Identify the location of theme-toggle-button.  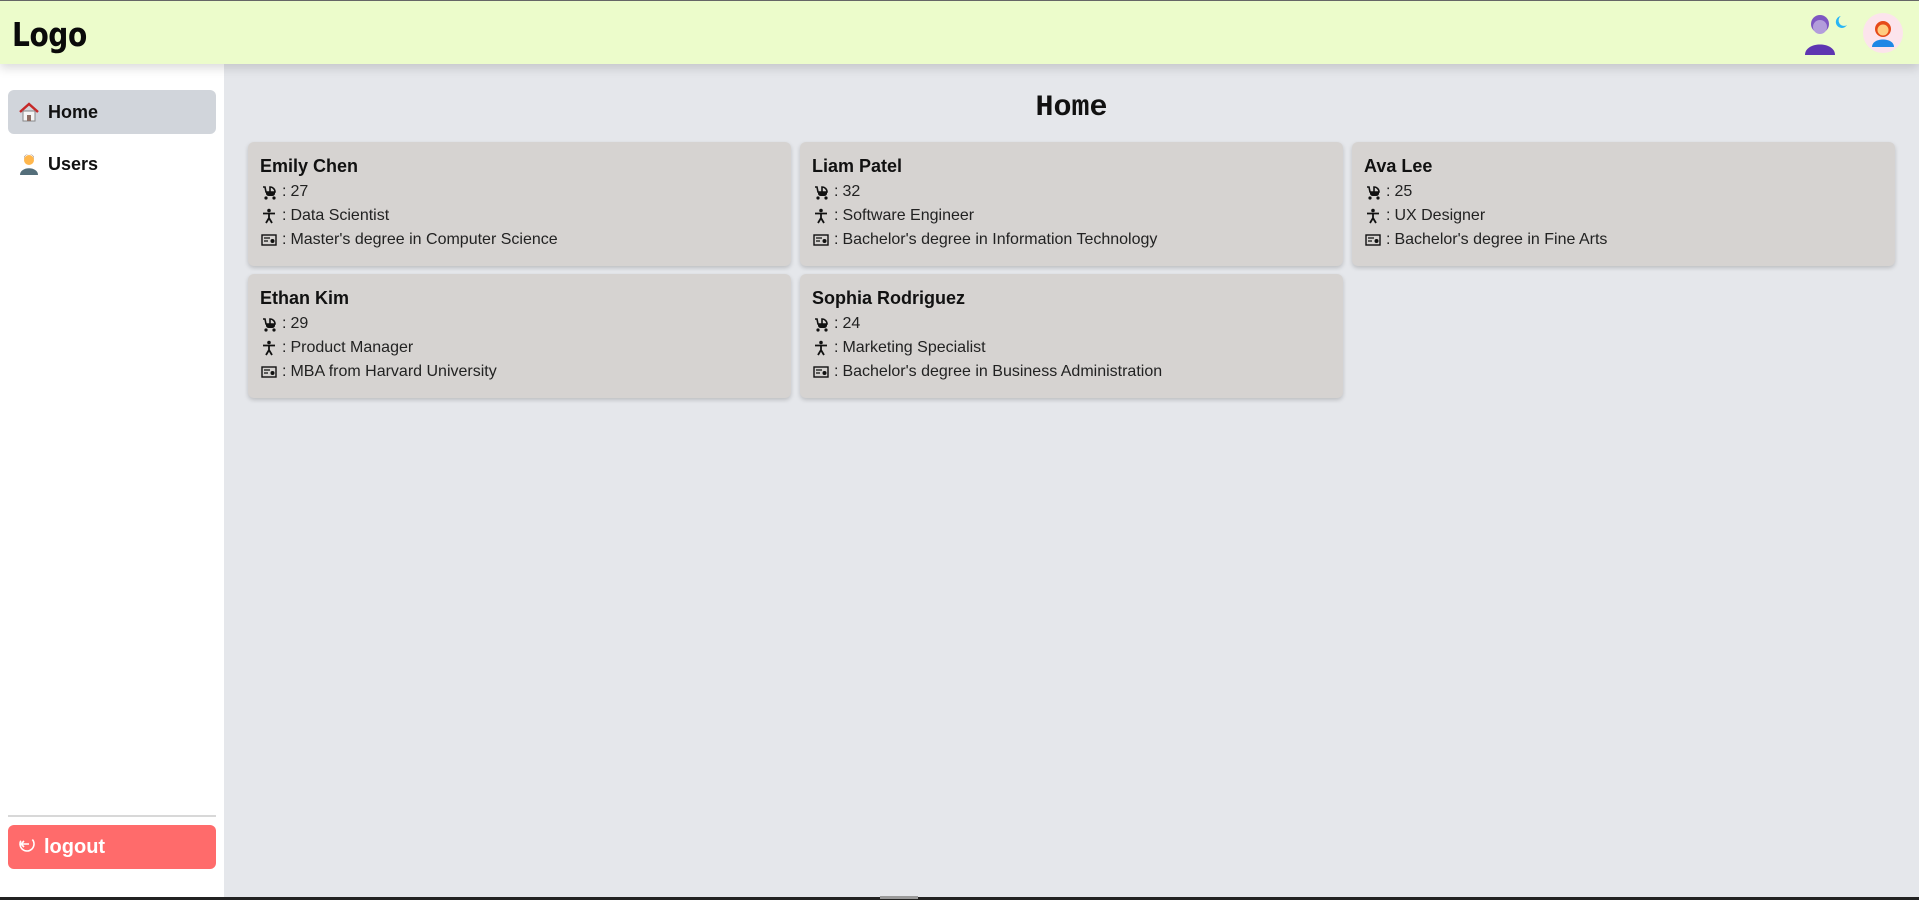
(1825, 33).